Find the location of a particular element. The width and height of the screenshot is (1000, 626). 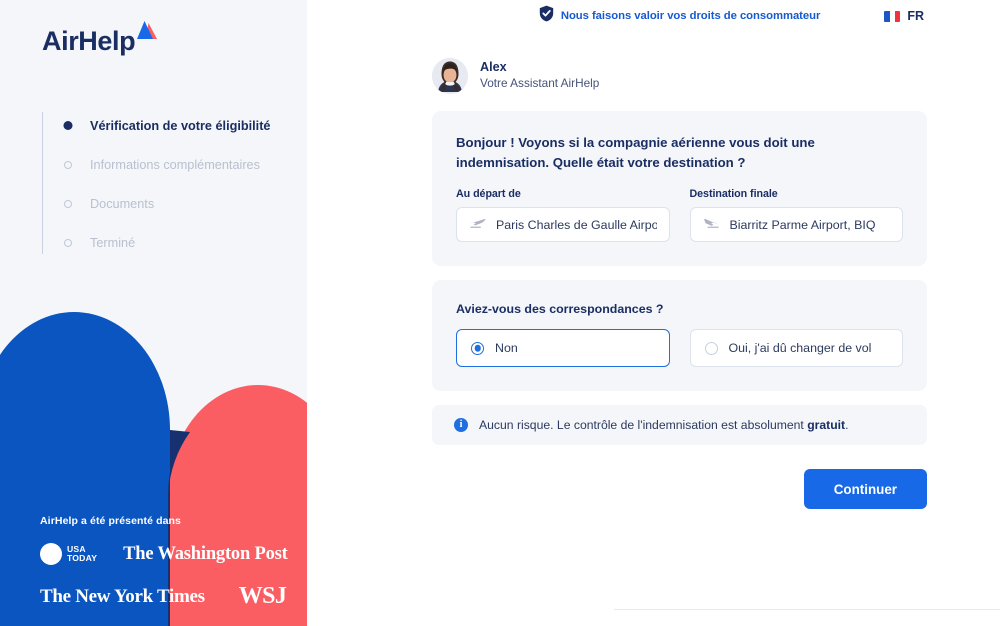

assistant-name: Alex is located at coordinates (493, 67).